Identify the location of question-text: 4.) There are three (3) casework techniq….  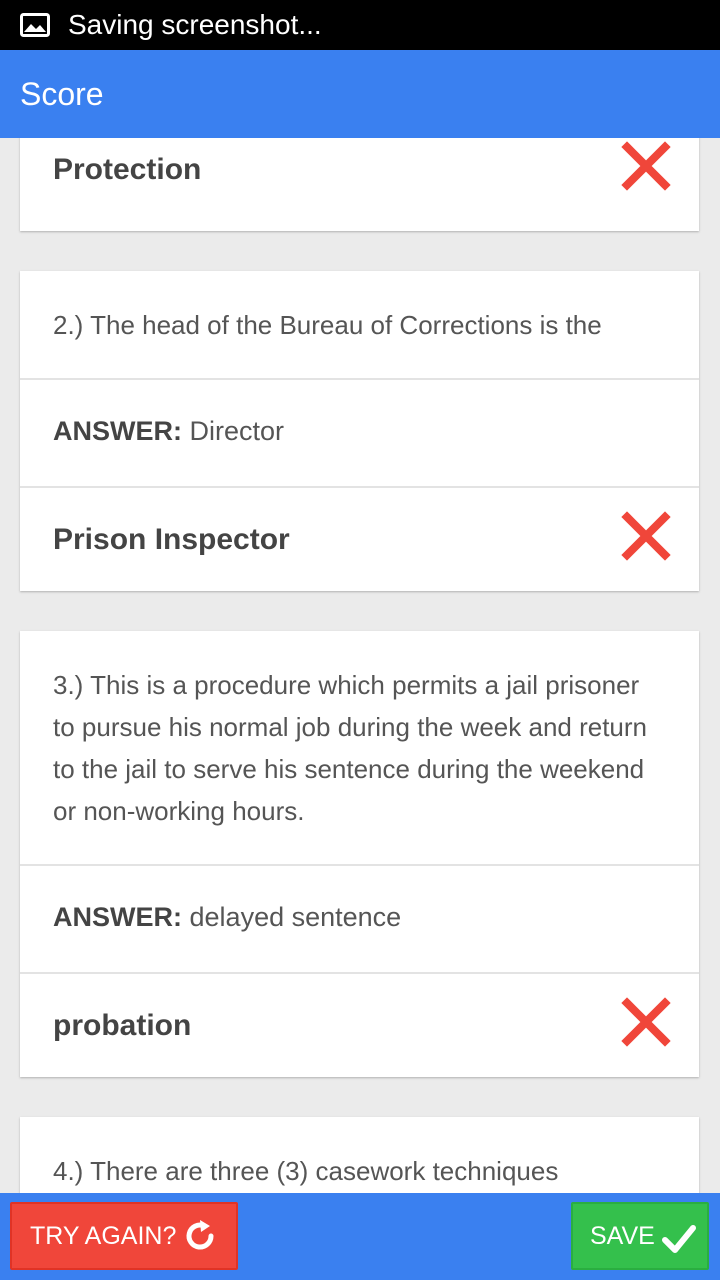
(306, 1171).